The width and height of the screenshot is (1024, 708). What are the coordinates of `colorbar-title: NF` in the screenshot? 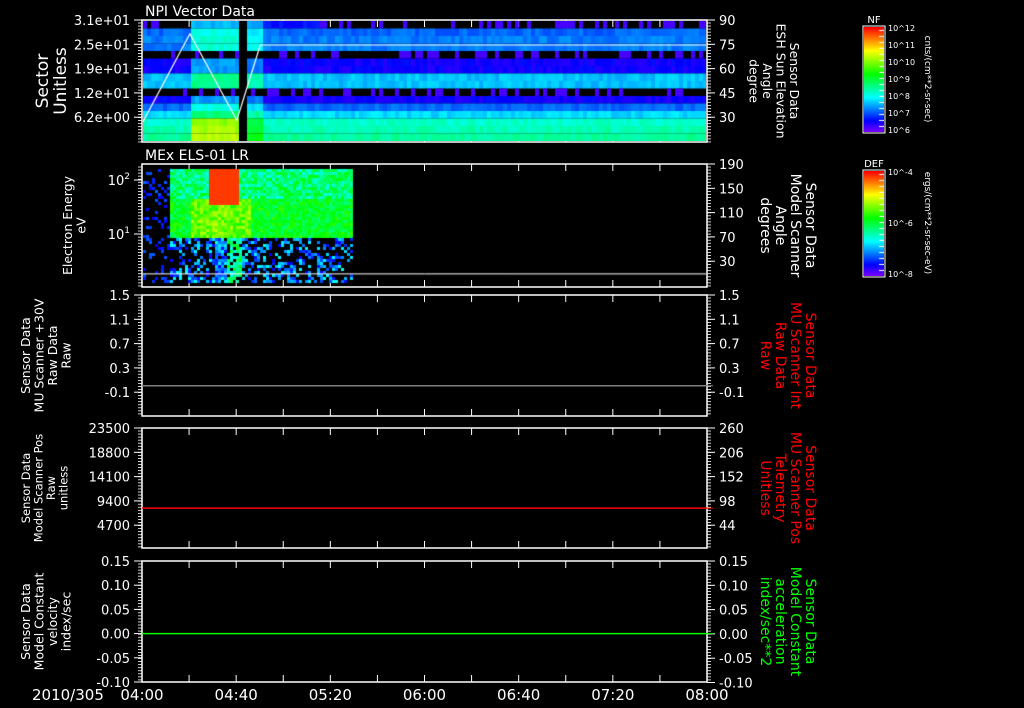 It's located at (873, 20).